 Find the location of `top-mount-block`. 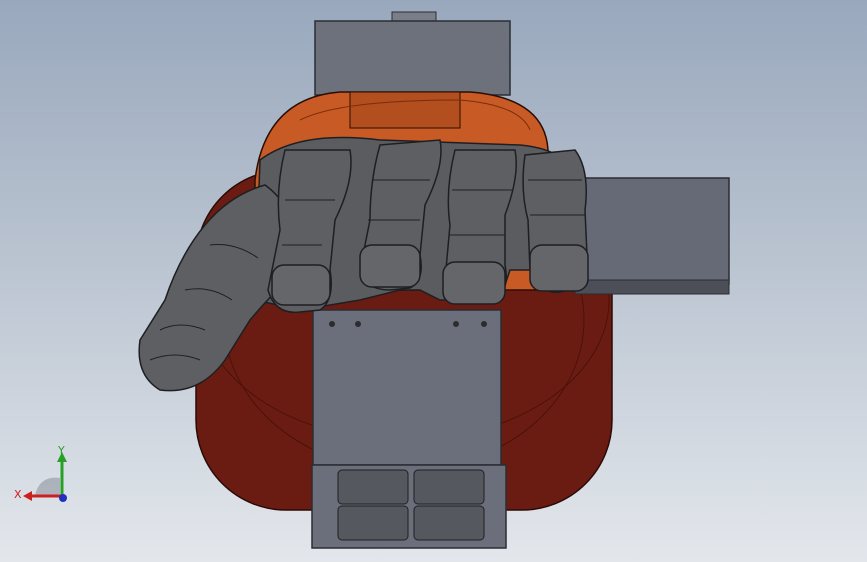

top-mount-block is located at coordinates (412, 53).